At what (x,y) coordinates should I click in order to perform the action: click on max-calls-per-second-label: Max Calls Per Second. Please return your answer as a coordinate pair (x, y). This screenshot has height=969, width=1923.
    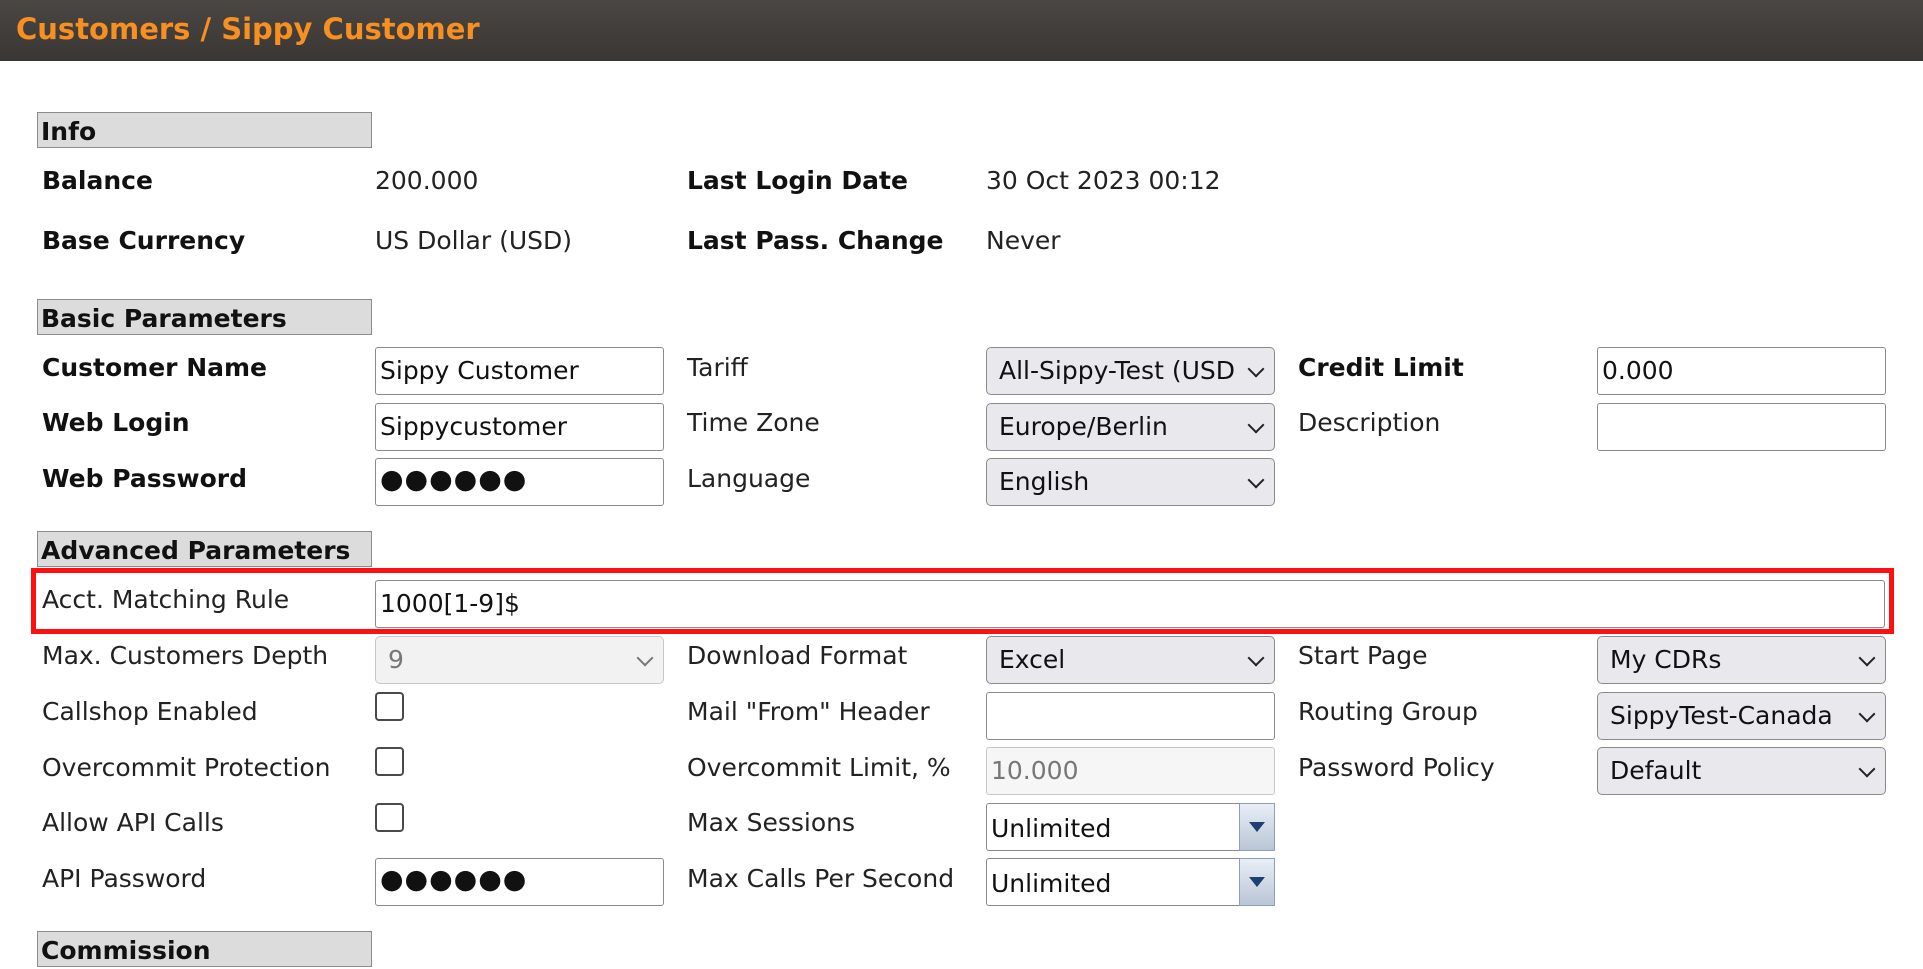
    Looking at the image, I should click on (821, 878).